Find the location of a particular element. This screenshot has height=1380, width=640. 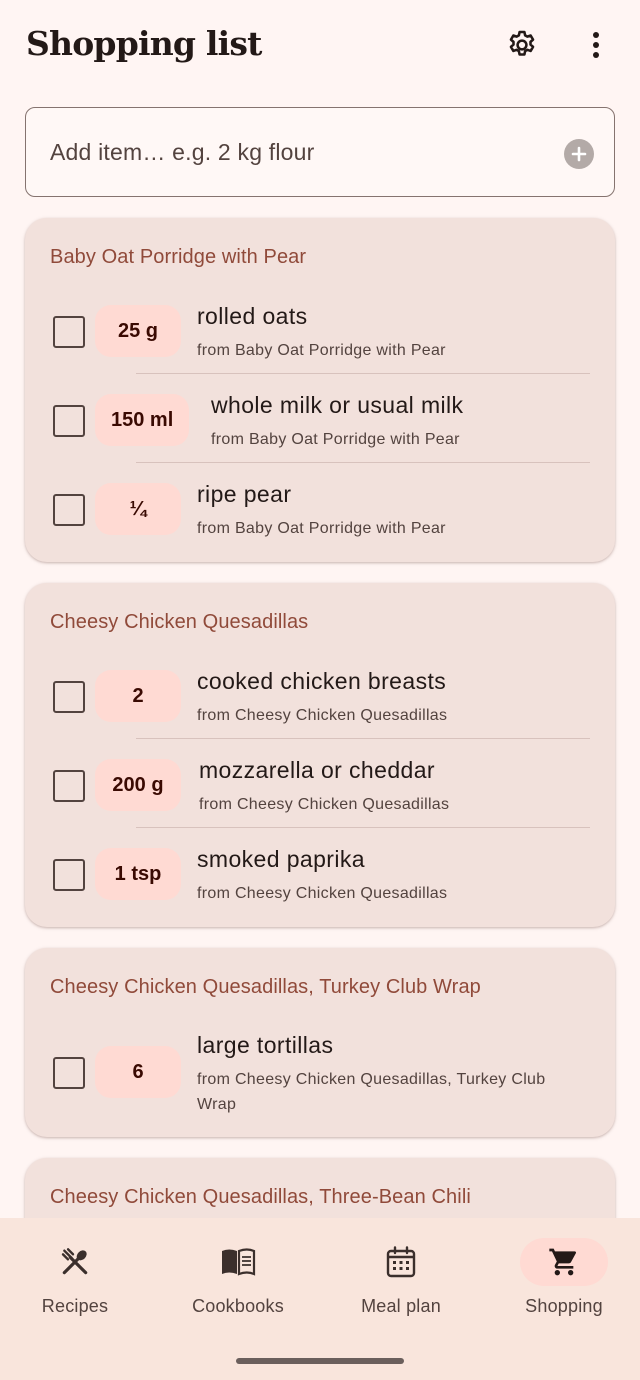

nav-pill-active is located at coordinates (564, 1262).